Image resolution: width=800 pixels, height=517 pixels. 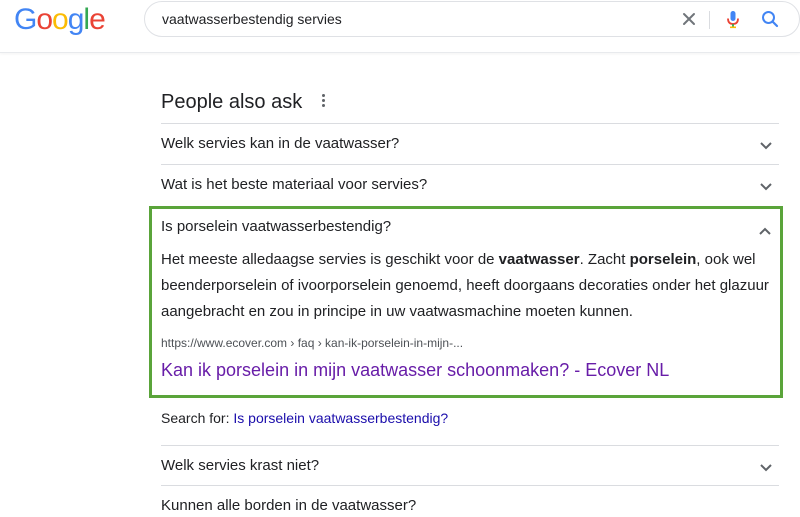 I want to click on paa-question-text: Kunnen alle borden in de vaatwasser?, so click(x=289, y=505).